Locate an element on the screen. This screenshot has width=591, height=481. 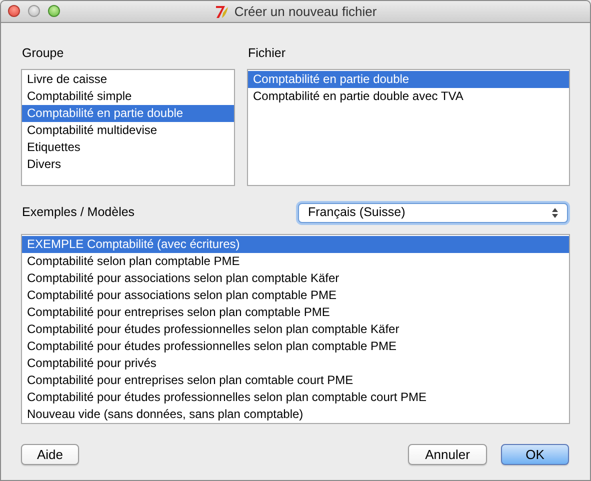
window-title: Créer un nouveau fichier is located at coordinates (305, 11).